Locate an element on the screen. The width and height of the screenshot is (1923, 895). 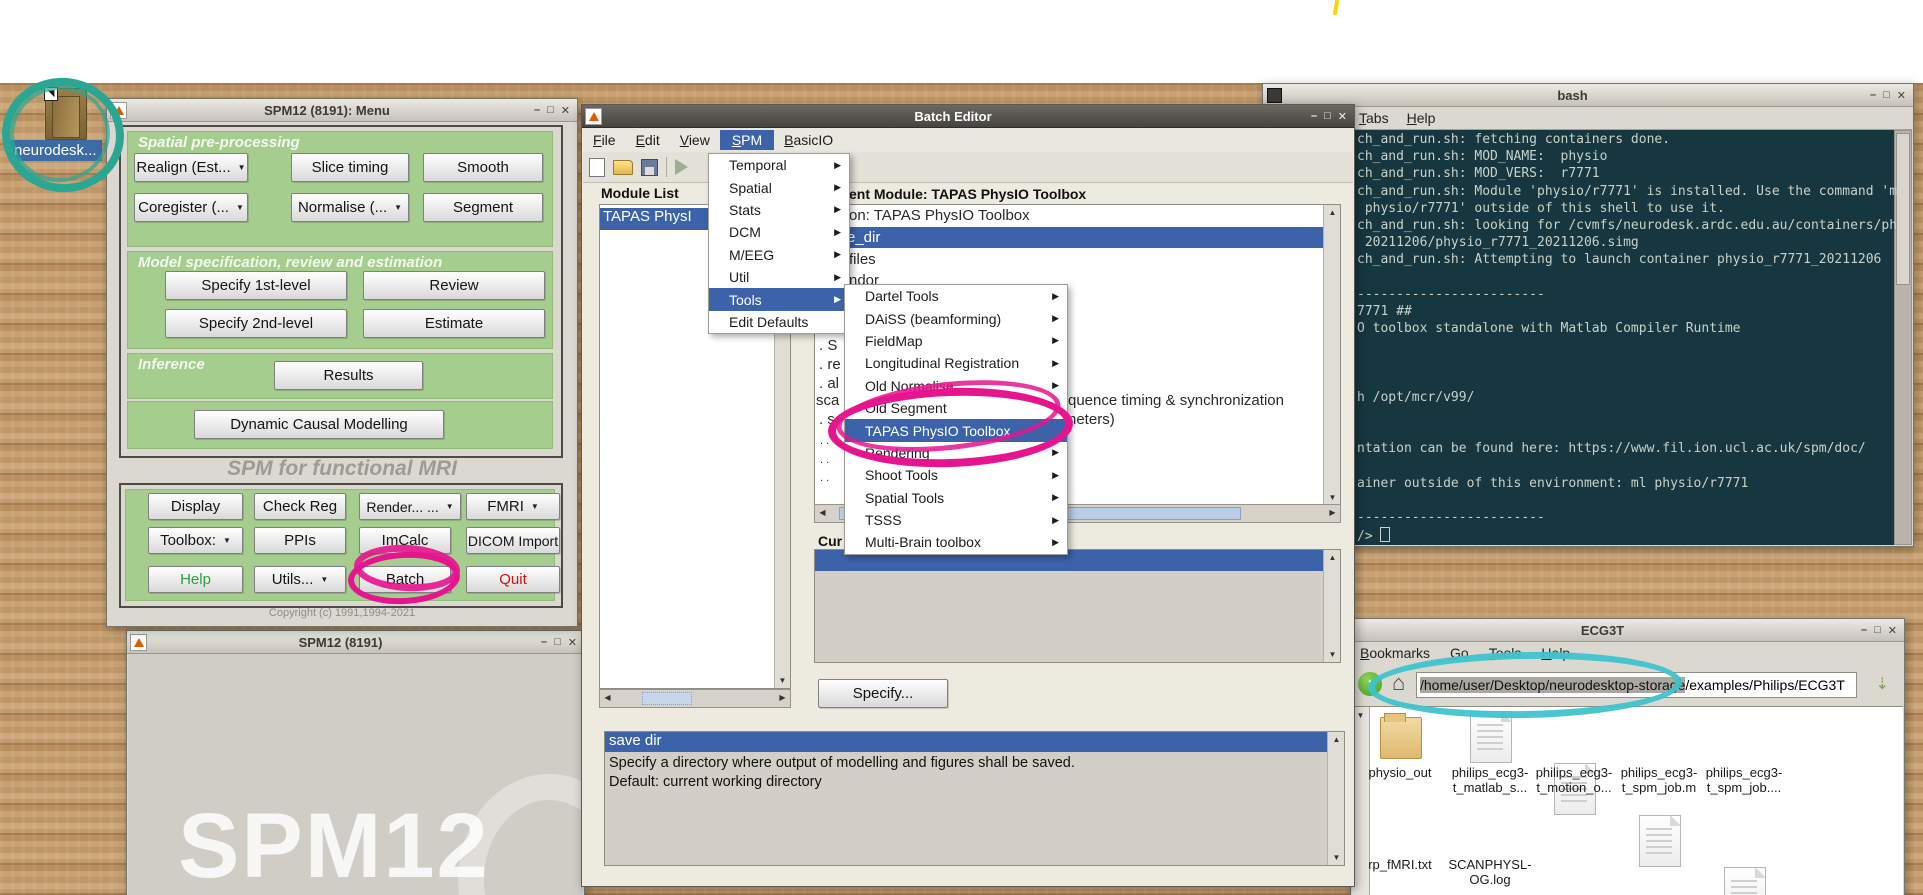
menu-item-dcm: DCM ▶ is located at coordinates (779, 232).